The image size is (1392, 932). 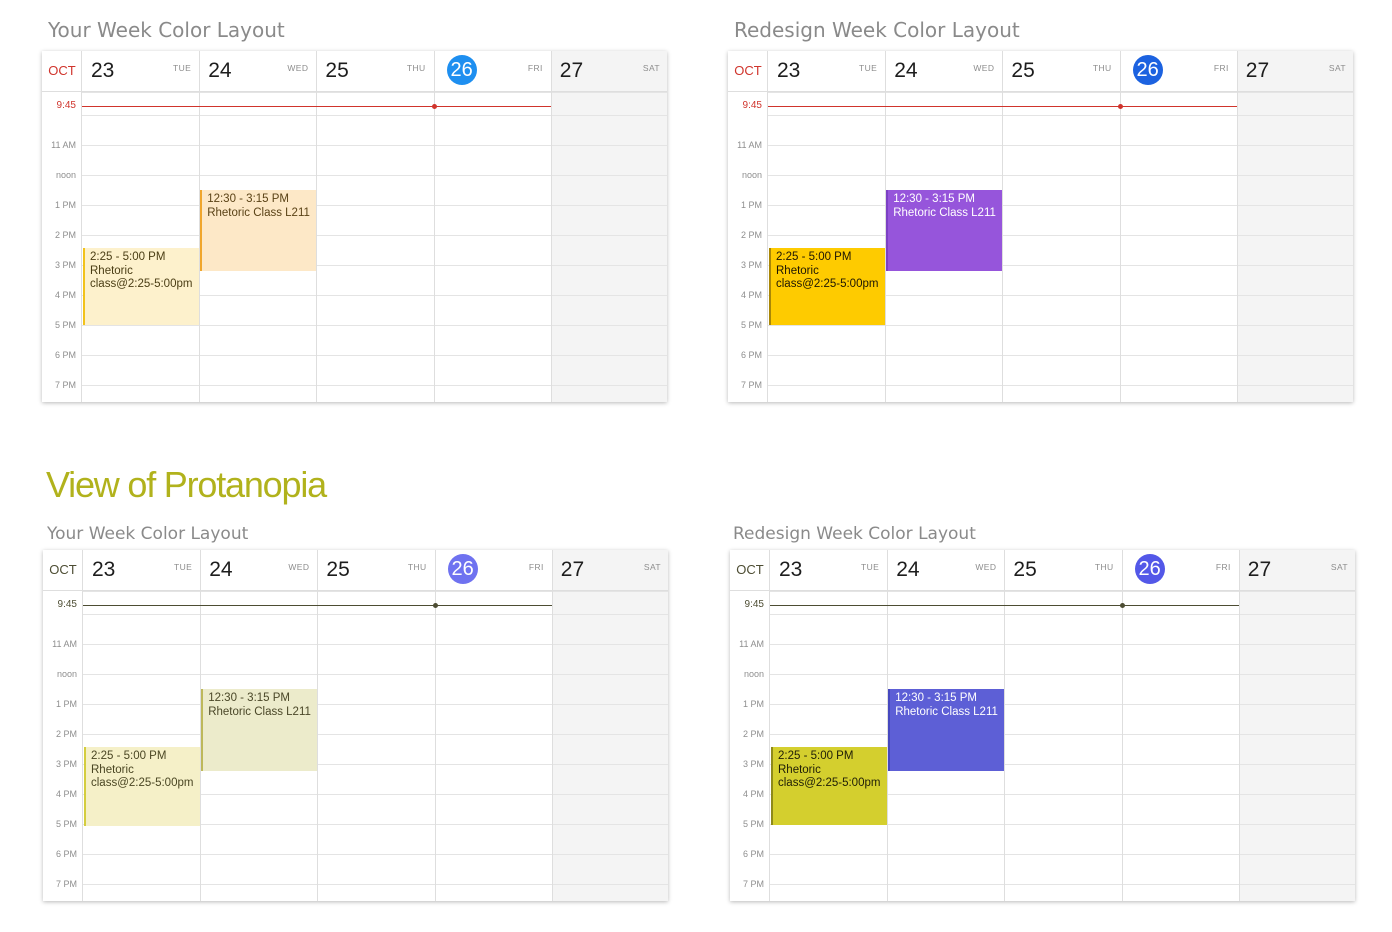 What do you see at coordinates (753, 704) in the screenshot?
I see `hour-label: 1 PM` at bounding box center [753, 704].